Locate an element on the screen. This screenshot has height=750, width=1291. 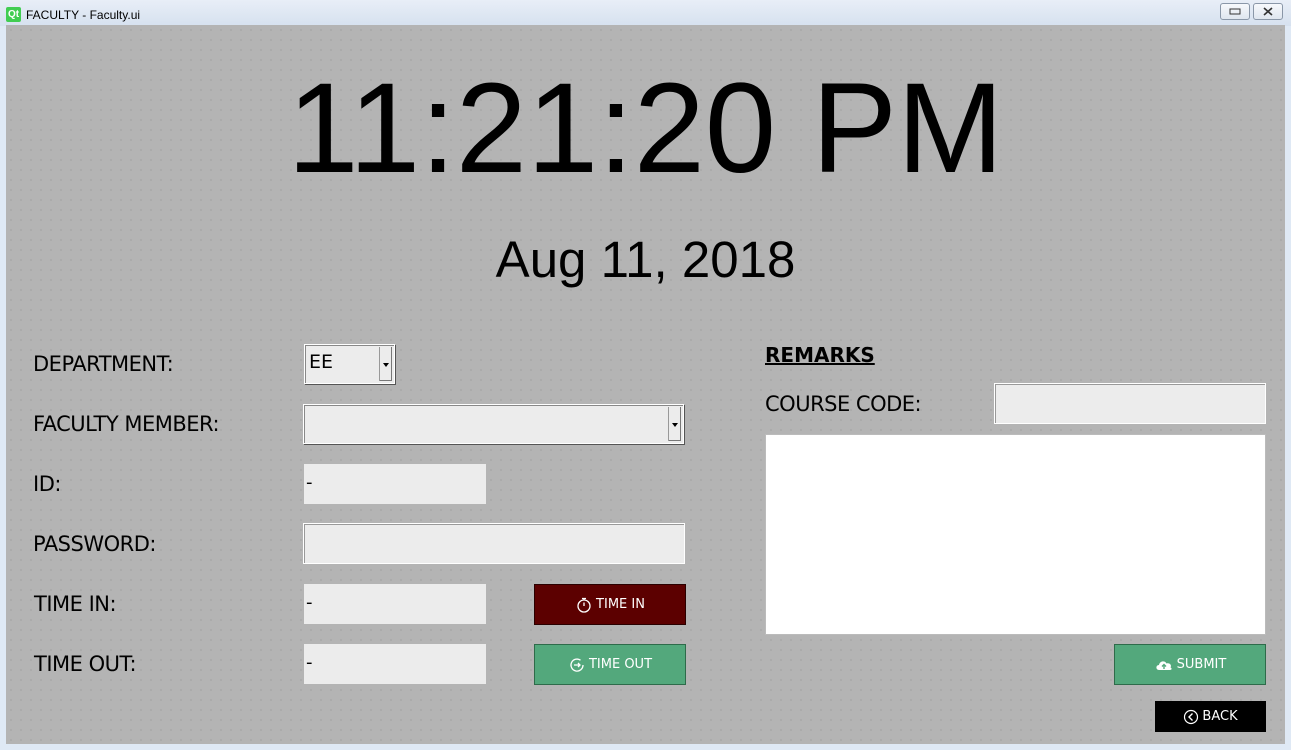
minimize-icon is located at coordinates (1235, 11).